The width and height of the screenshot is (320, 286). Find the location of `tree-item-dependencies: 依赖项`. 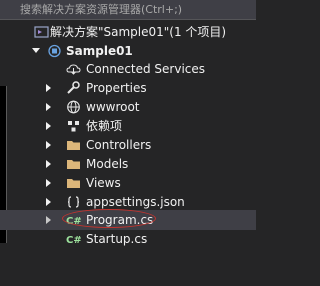

tree-item-dependencies: 依赖项 is located at coordinates (128, 126).